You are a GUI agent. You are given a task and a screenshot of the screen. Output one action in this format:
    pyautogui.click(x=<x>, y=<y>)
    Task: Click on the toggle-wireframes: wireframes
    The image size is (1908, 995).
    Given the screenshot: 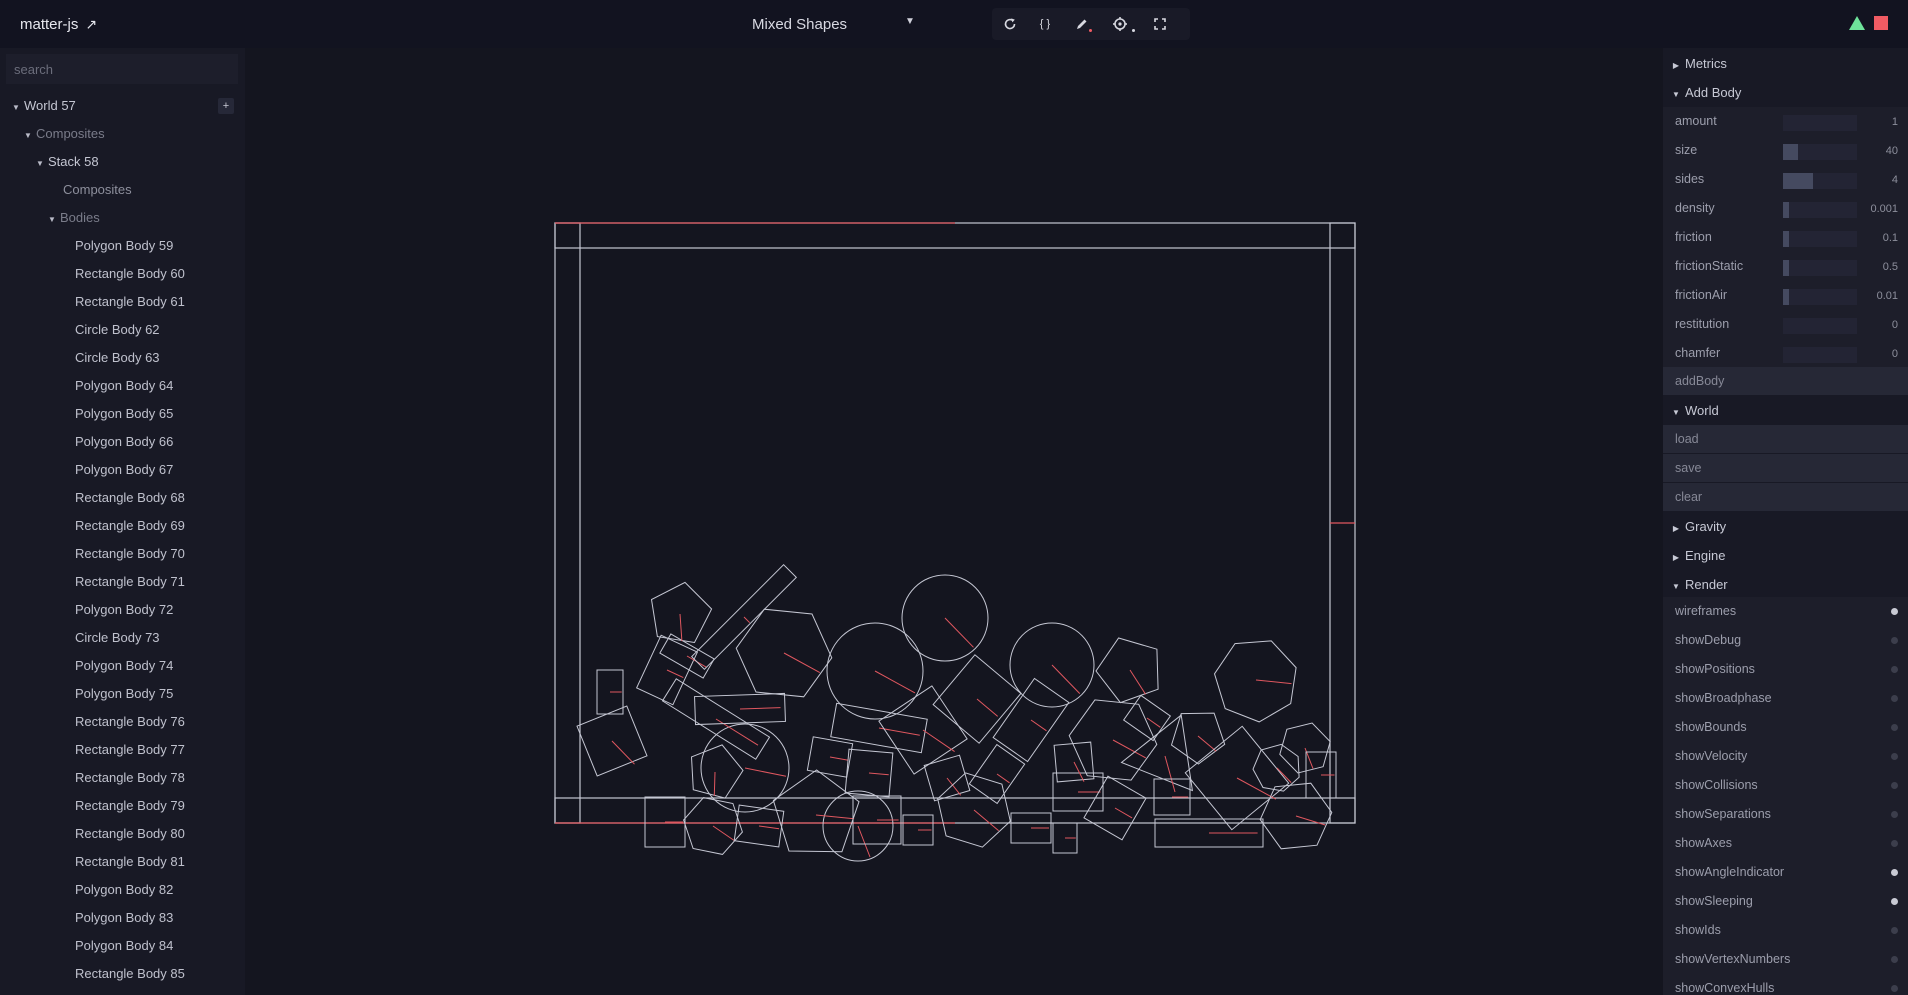 What is the action you would take?
    pyautogui.click(x=1785, y=611)
    